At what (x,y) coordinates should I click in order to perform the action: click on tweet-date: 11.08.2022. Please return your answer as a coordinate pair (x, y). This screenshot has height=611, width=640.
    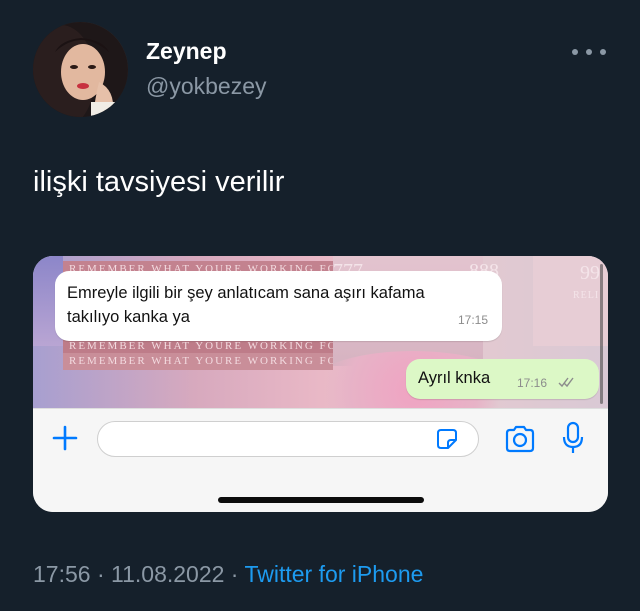
    Looking at the image, I should click on (167, 574).